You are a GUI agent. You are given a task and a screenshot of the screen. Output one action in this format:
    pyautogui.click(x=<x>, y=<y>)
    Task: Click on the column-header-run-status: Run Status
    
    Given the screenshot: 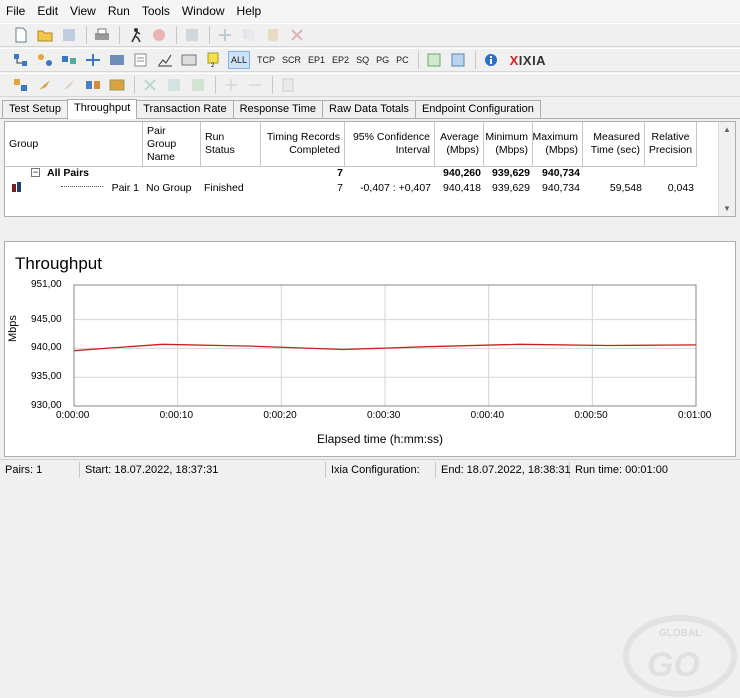 What is the action you would take?
    pyautogui.click(x=231, y=144)
    